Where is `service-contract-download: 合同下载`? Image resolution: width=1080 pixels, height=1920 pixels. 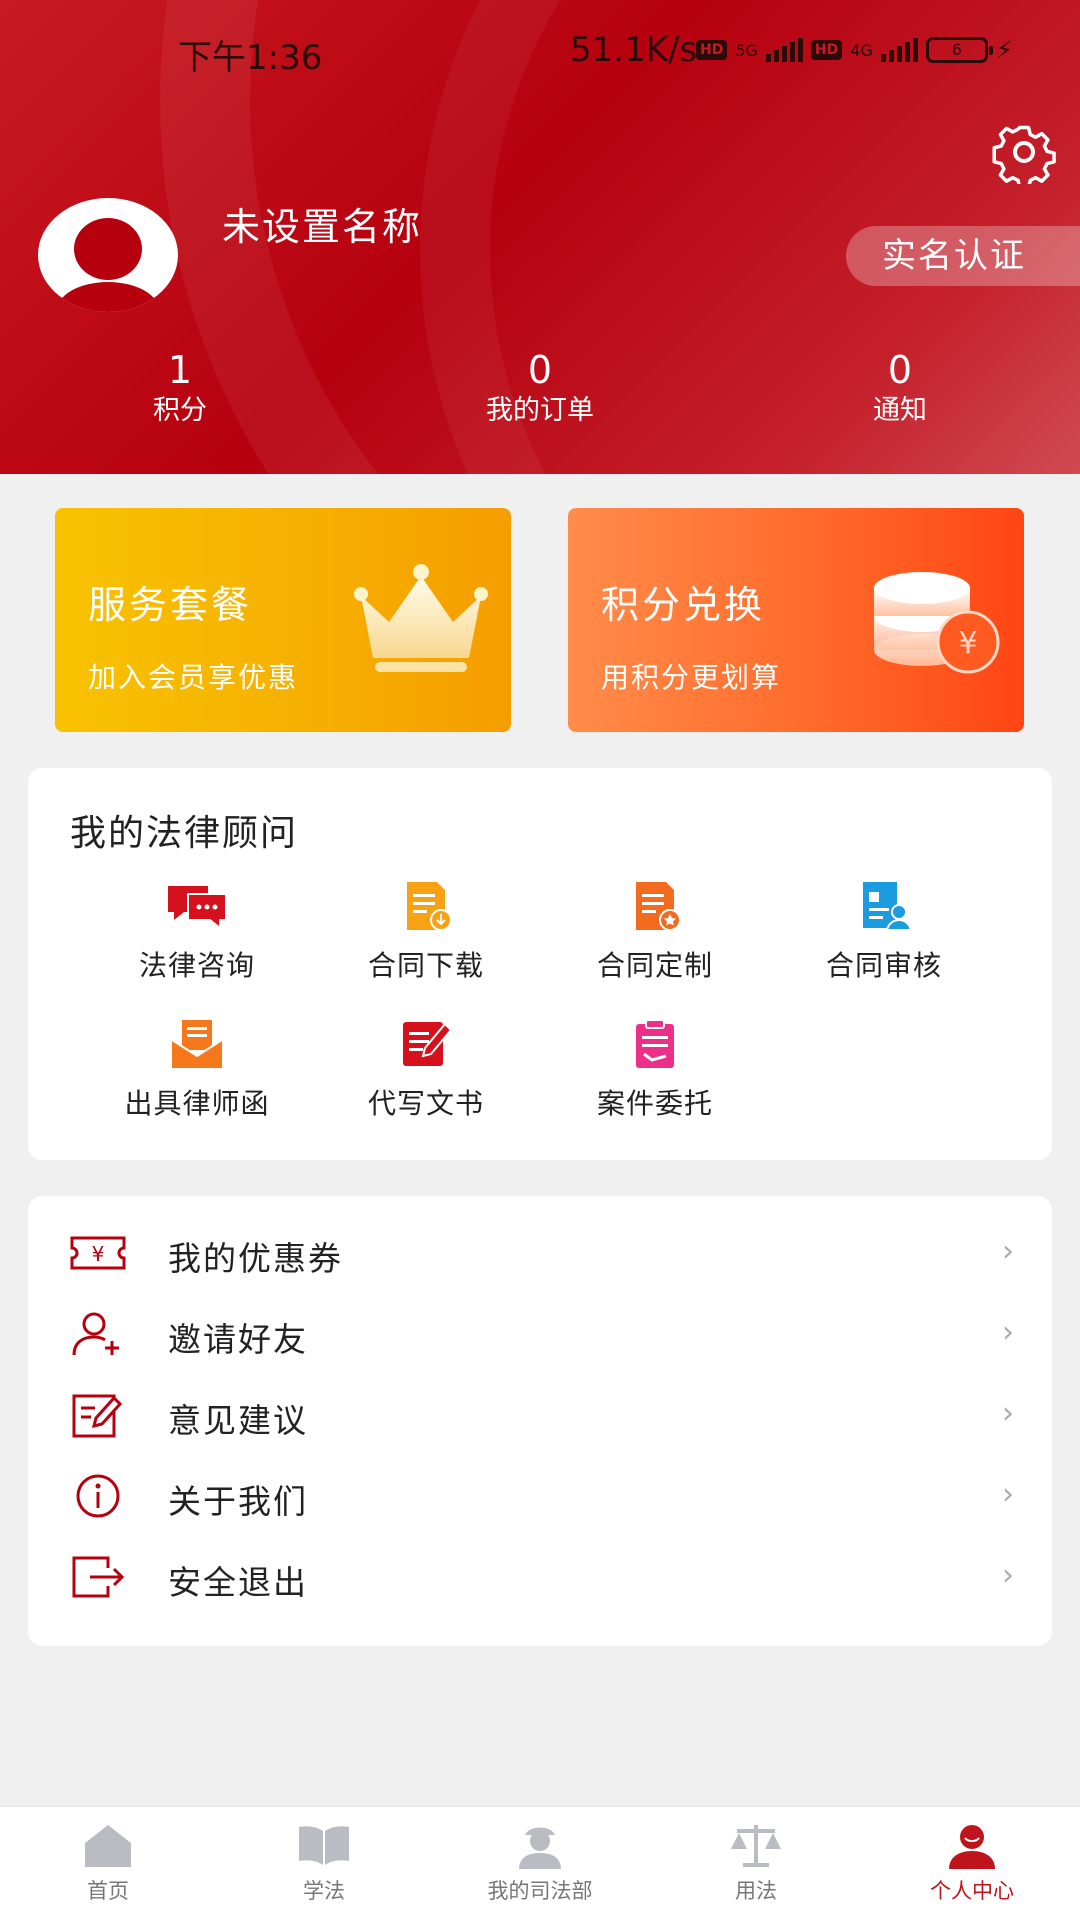 service-contract-download: 合同下载 is located at coordinates (426, 936).